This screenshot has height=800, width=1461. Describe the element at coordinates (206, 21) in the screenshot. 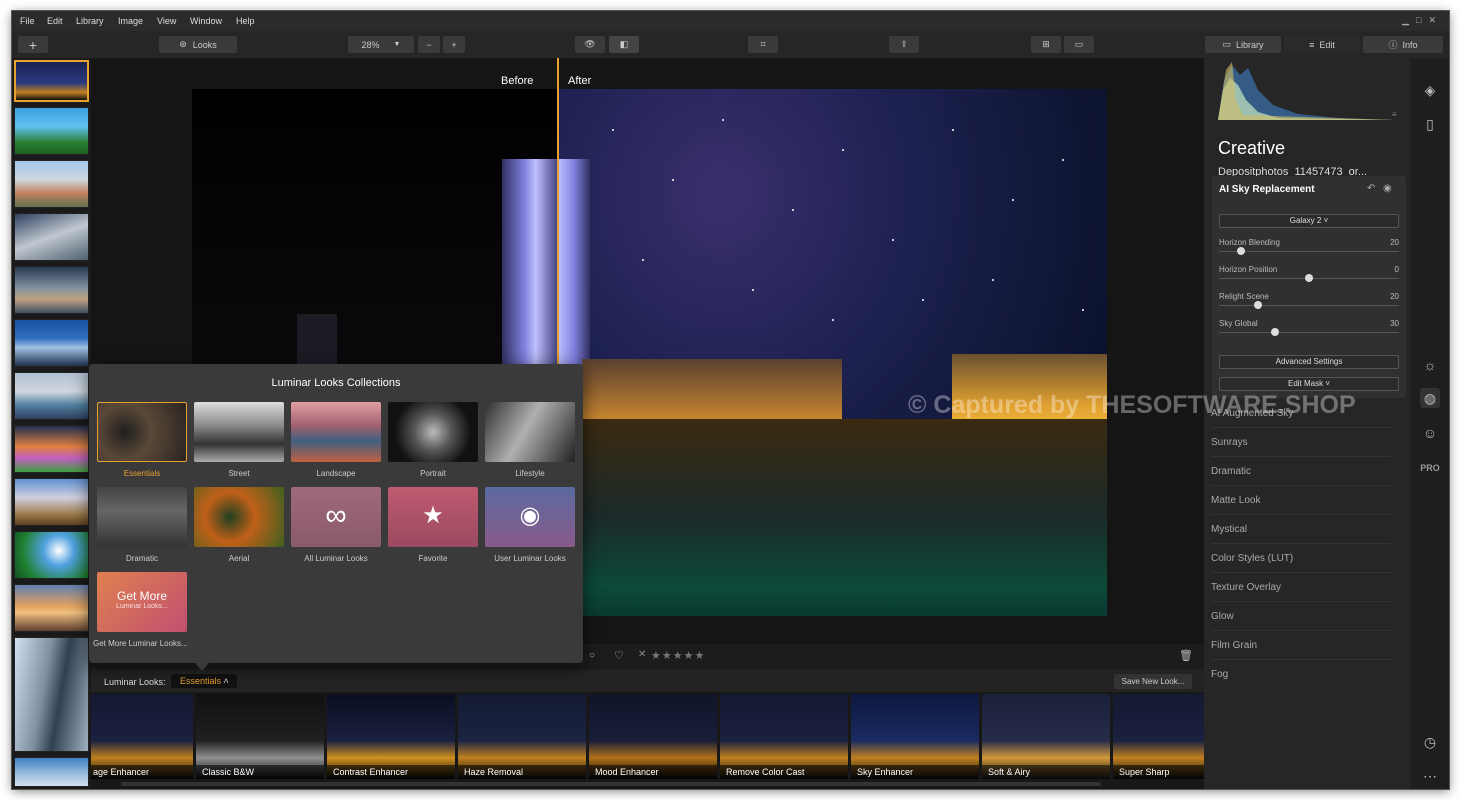

I see `menu-window: Window` at that location.